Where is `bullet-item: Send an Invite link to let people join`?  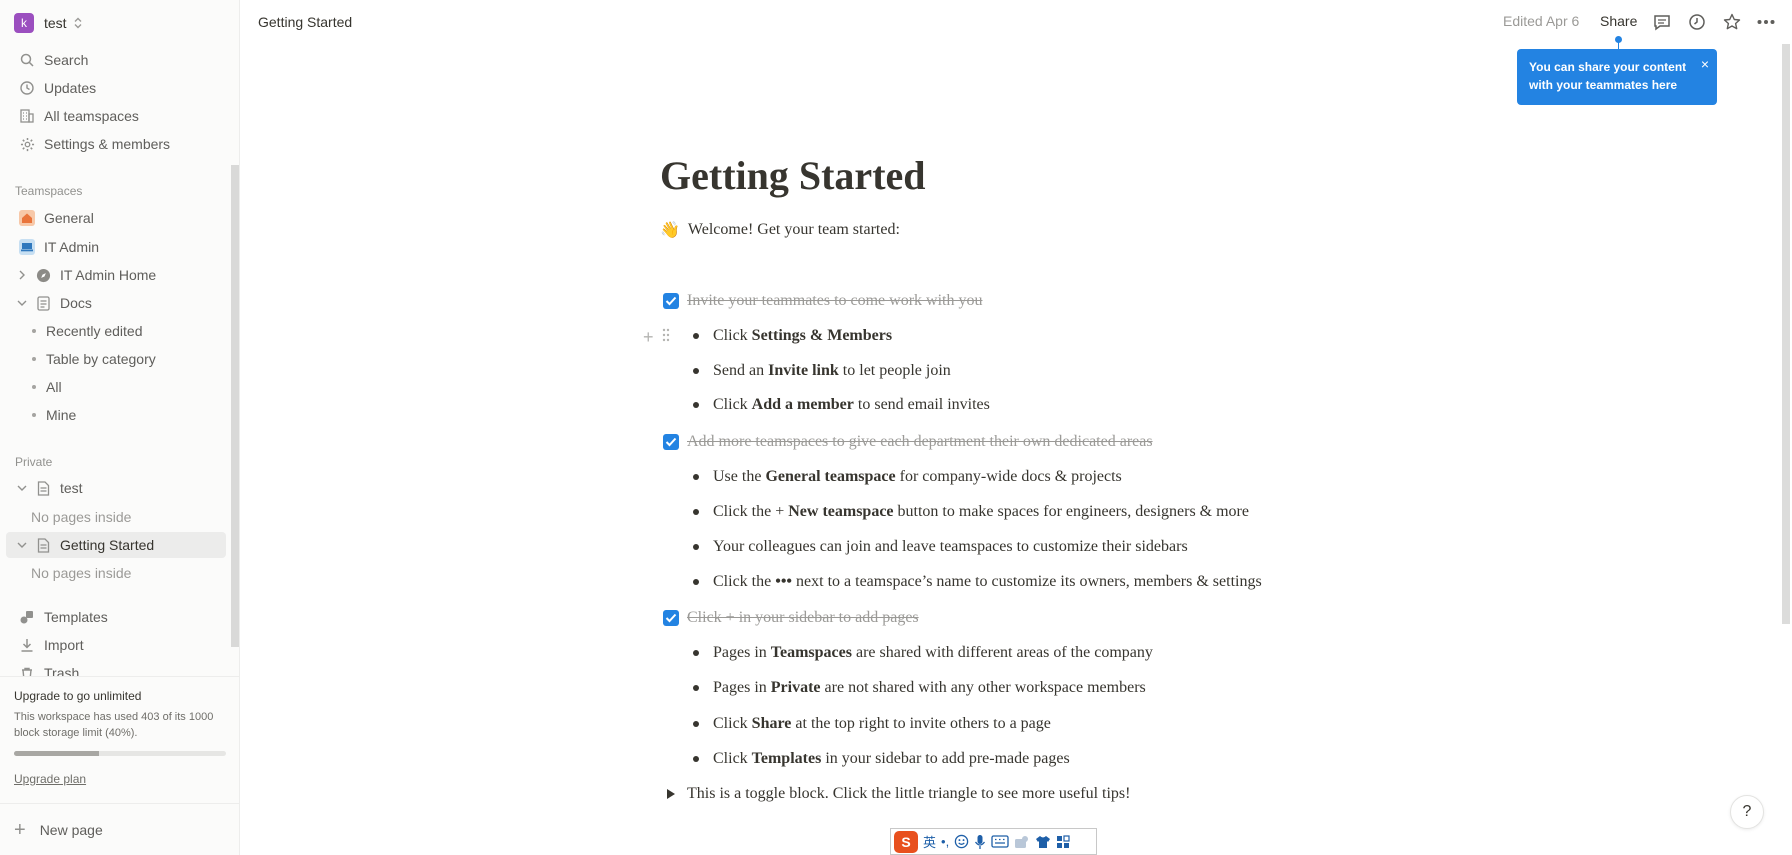 bullet-item: Send an Invite link to let people join is located at coordinates (822, 371).